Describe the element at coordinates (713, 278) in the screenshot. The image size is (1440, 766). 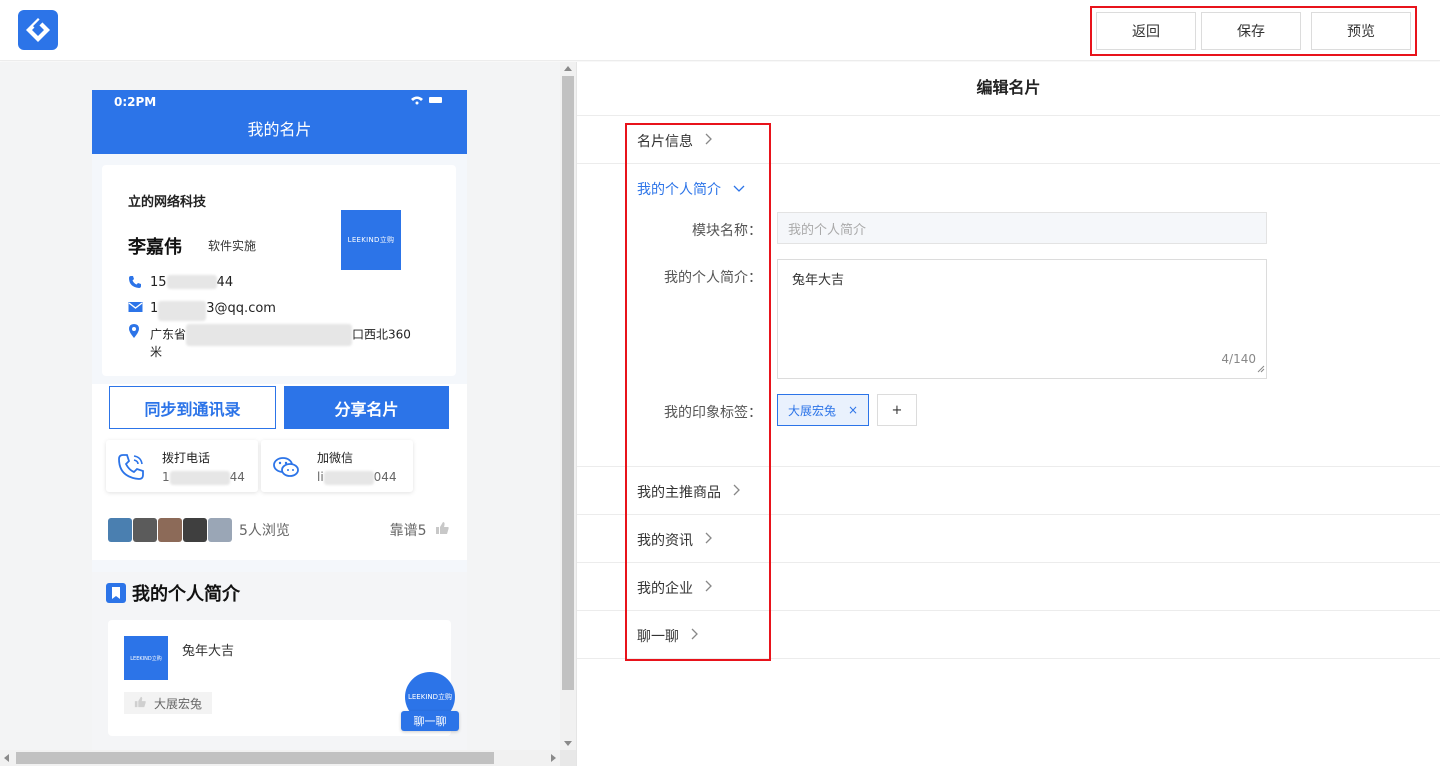
I see `intro-label: 我的个人简介：` at that location.